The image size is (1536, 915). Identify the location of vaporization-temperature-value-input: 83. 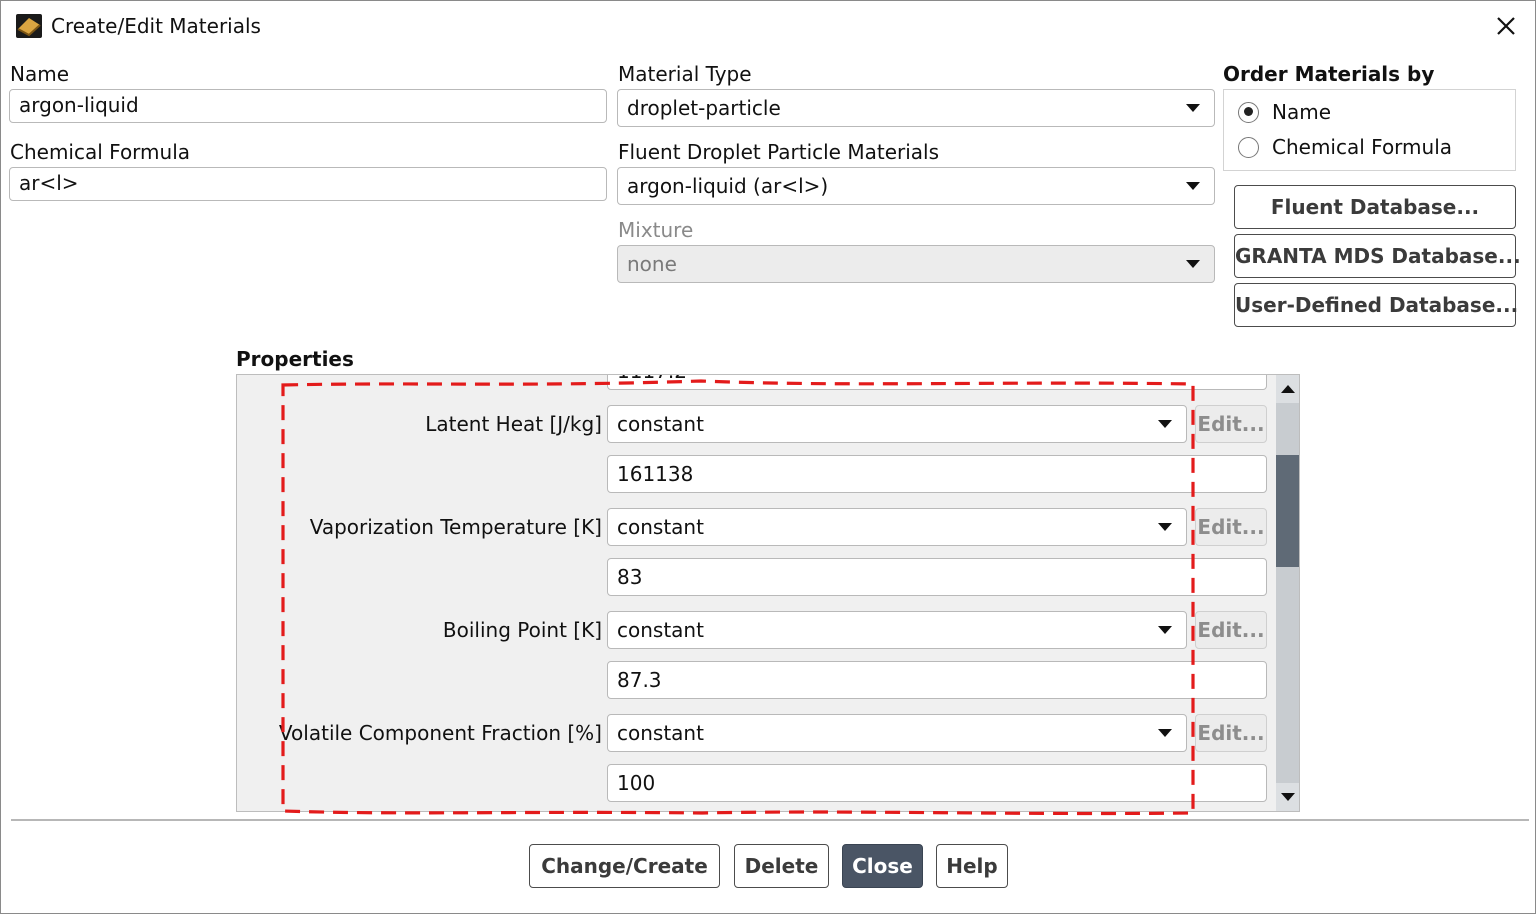
(937, 577).